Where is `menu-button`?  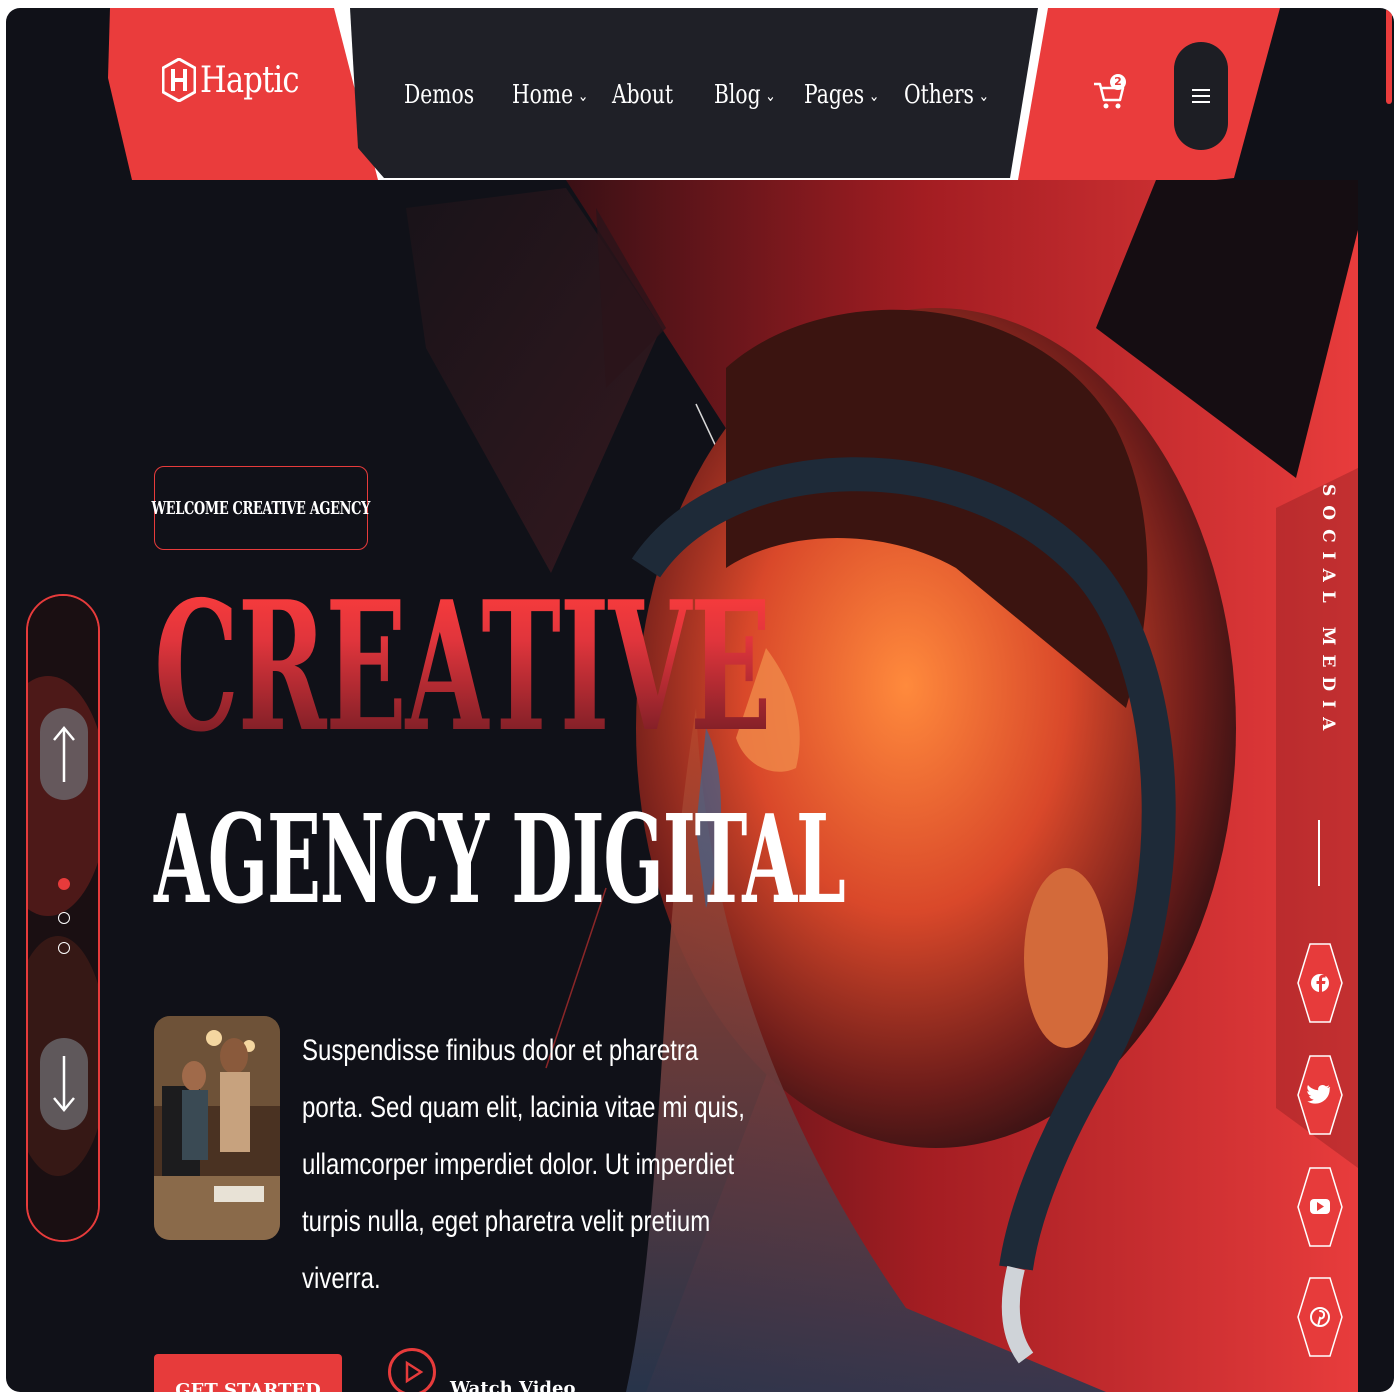
menu-button is located at coordinates (1201, 96).